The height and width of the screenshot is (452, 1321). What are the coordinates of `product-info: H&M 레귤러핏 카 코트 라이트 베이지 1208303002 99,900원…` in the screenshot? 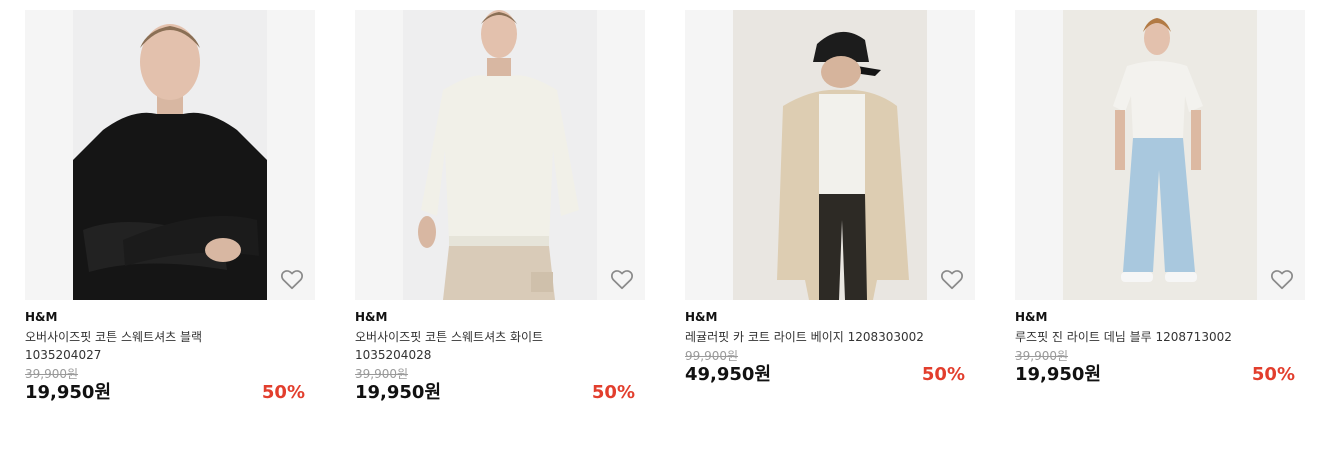 It's located at (830, 343).